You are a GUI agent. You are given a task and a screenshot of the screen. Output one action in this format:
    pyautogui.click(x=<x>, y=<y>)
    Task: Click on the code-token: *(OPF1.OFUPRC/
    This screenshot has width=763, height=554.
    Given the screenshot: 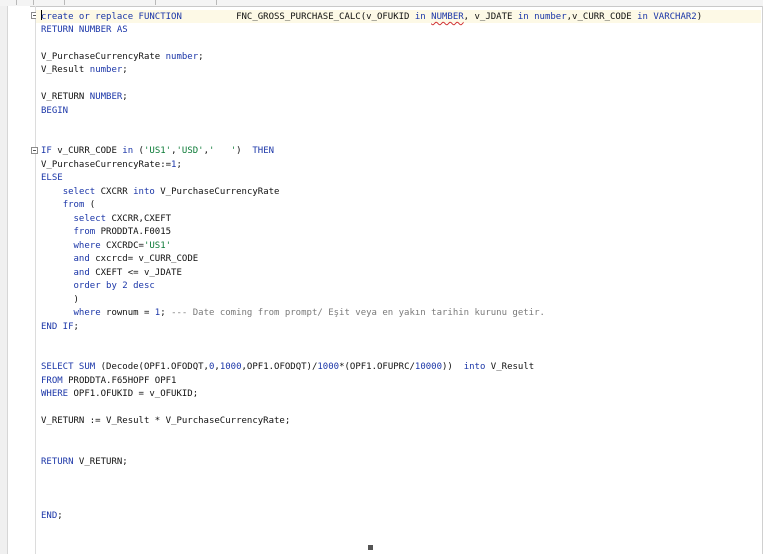 What is the action you would take?
    pyautogui.click(x=377, y=367)
    